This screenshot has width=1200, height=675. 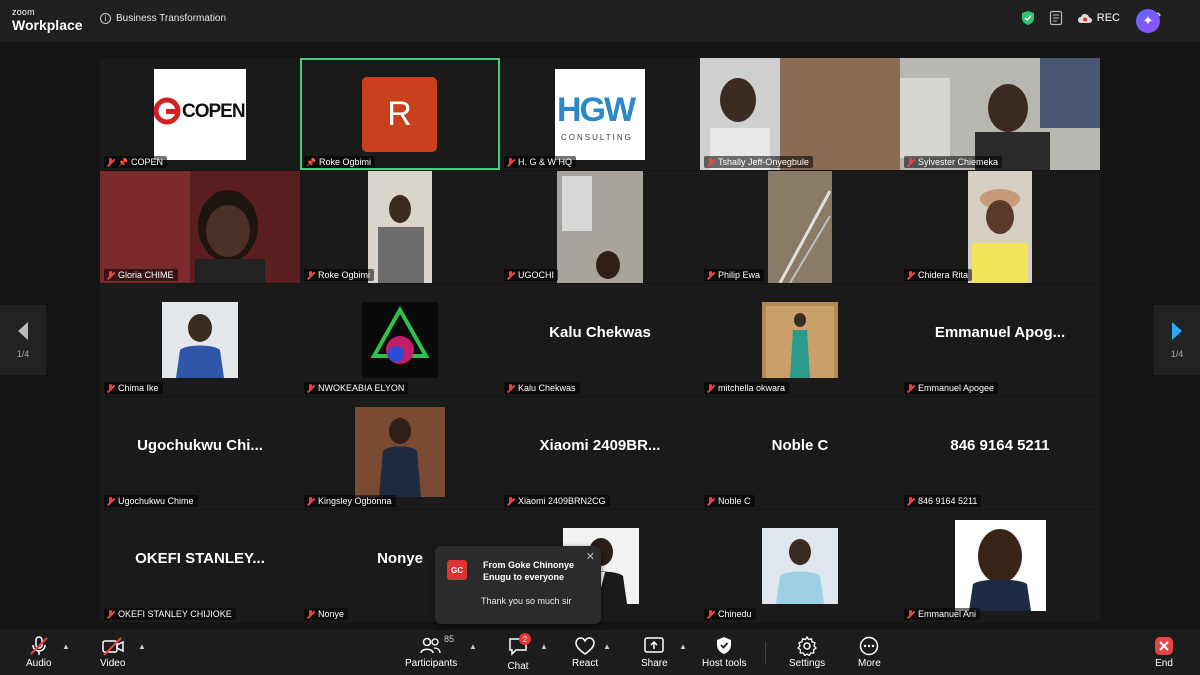 I want to click on video-tile: mitchella okwara, so click(x=800, y=340).